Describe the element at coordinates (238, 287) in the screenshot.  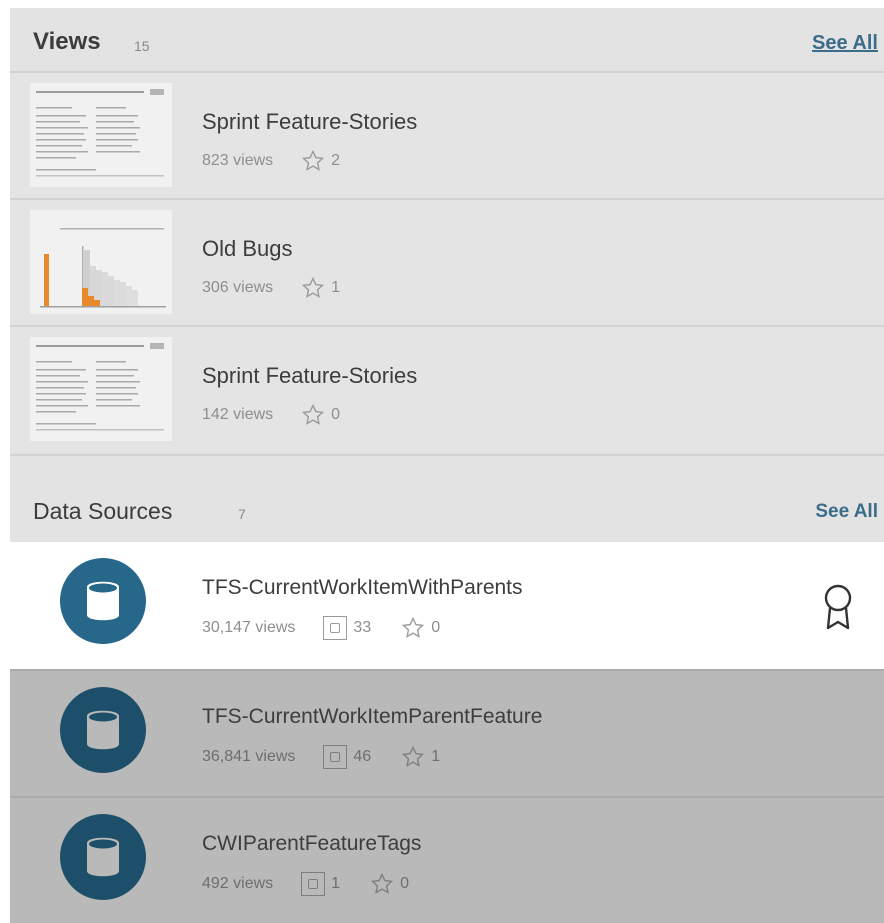
I see `view-count: 306 views` at that location.